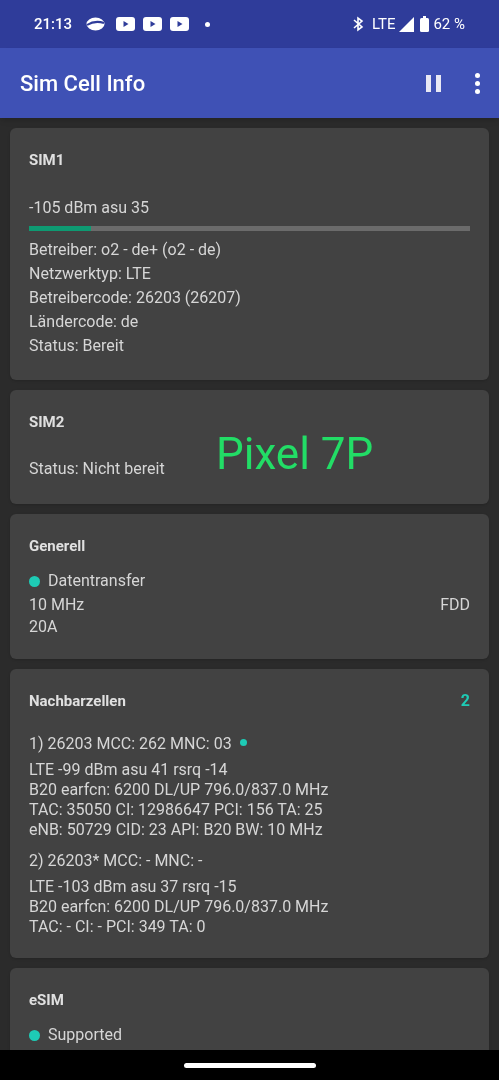 This screenshot has width=499, height=1080. I want to click on cell-header: 2) 26203* MCC: - MNC: -, so click(116, 861).